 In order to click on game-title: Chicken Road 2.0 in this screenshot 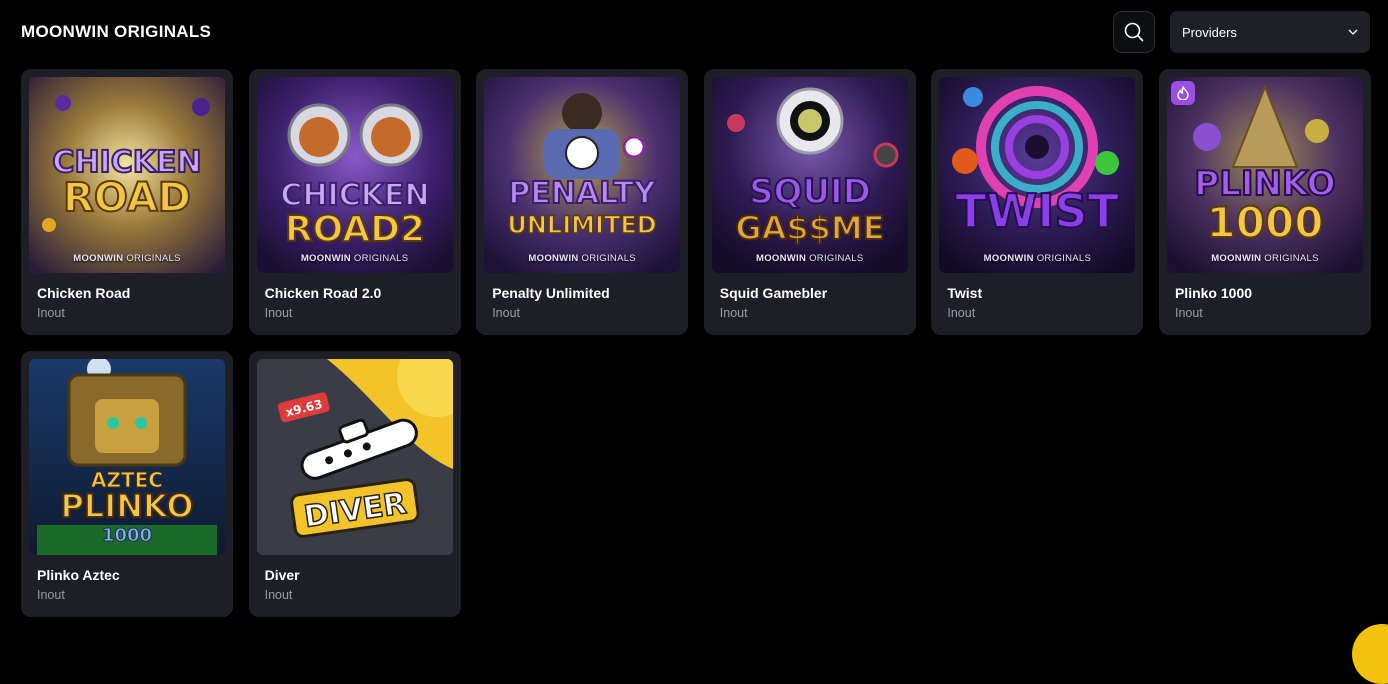, I will do `click(359, 293)`.